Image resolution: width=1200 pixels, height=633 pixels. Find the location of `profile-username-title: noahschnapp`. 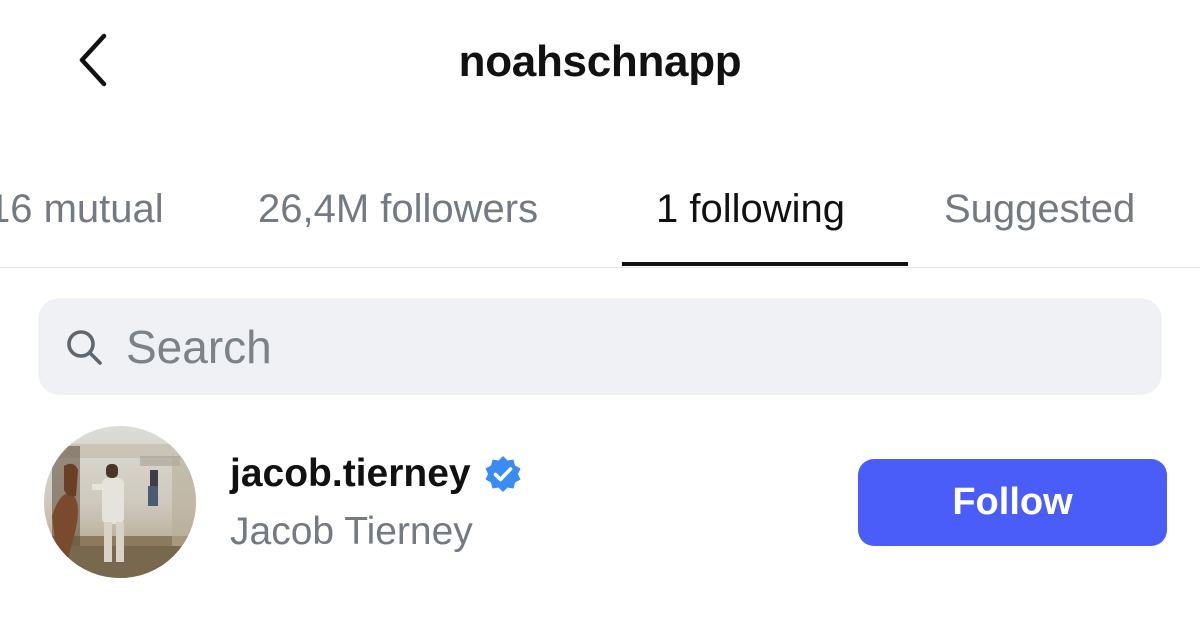

profile-username-title: noahschnapp is located at coordinates (600, 61).